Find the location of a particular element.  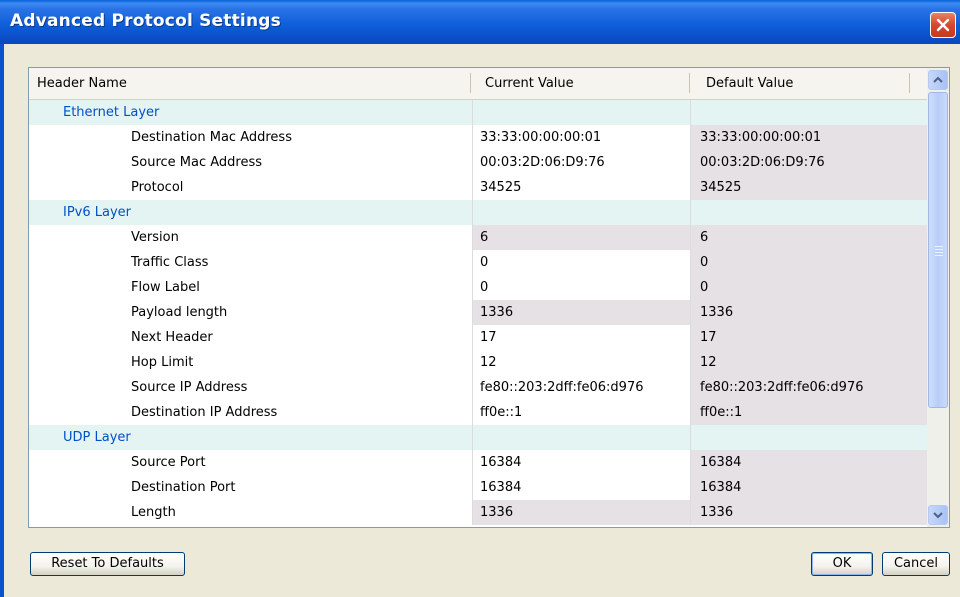

table-row: Flow Label 0 0 is located at coordinates (478, 287).